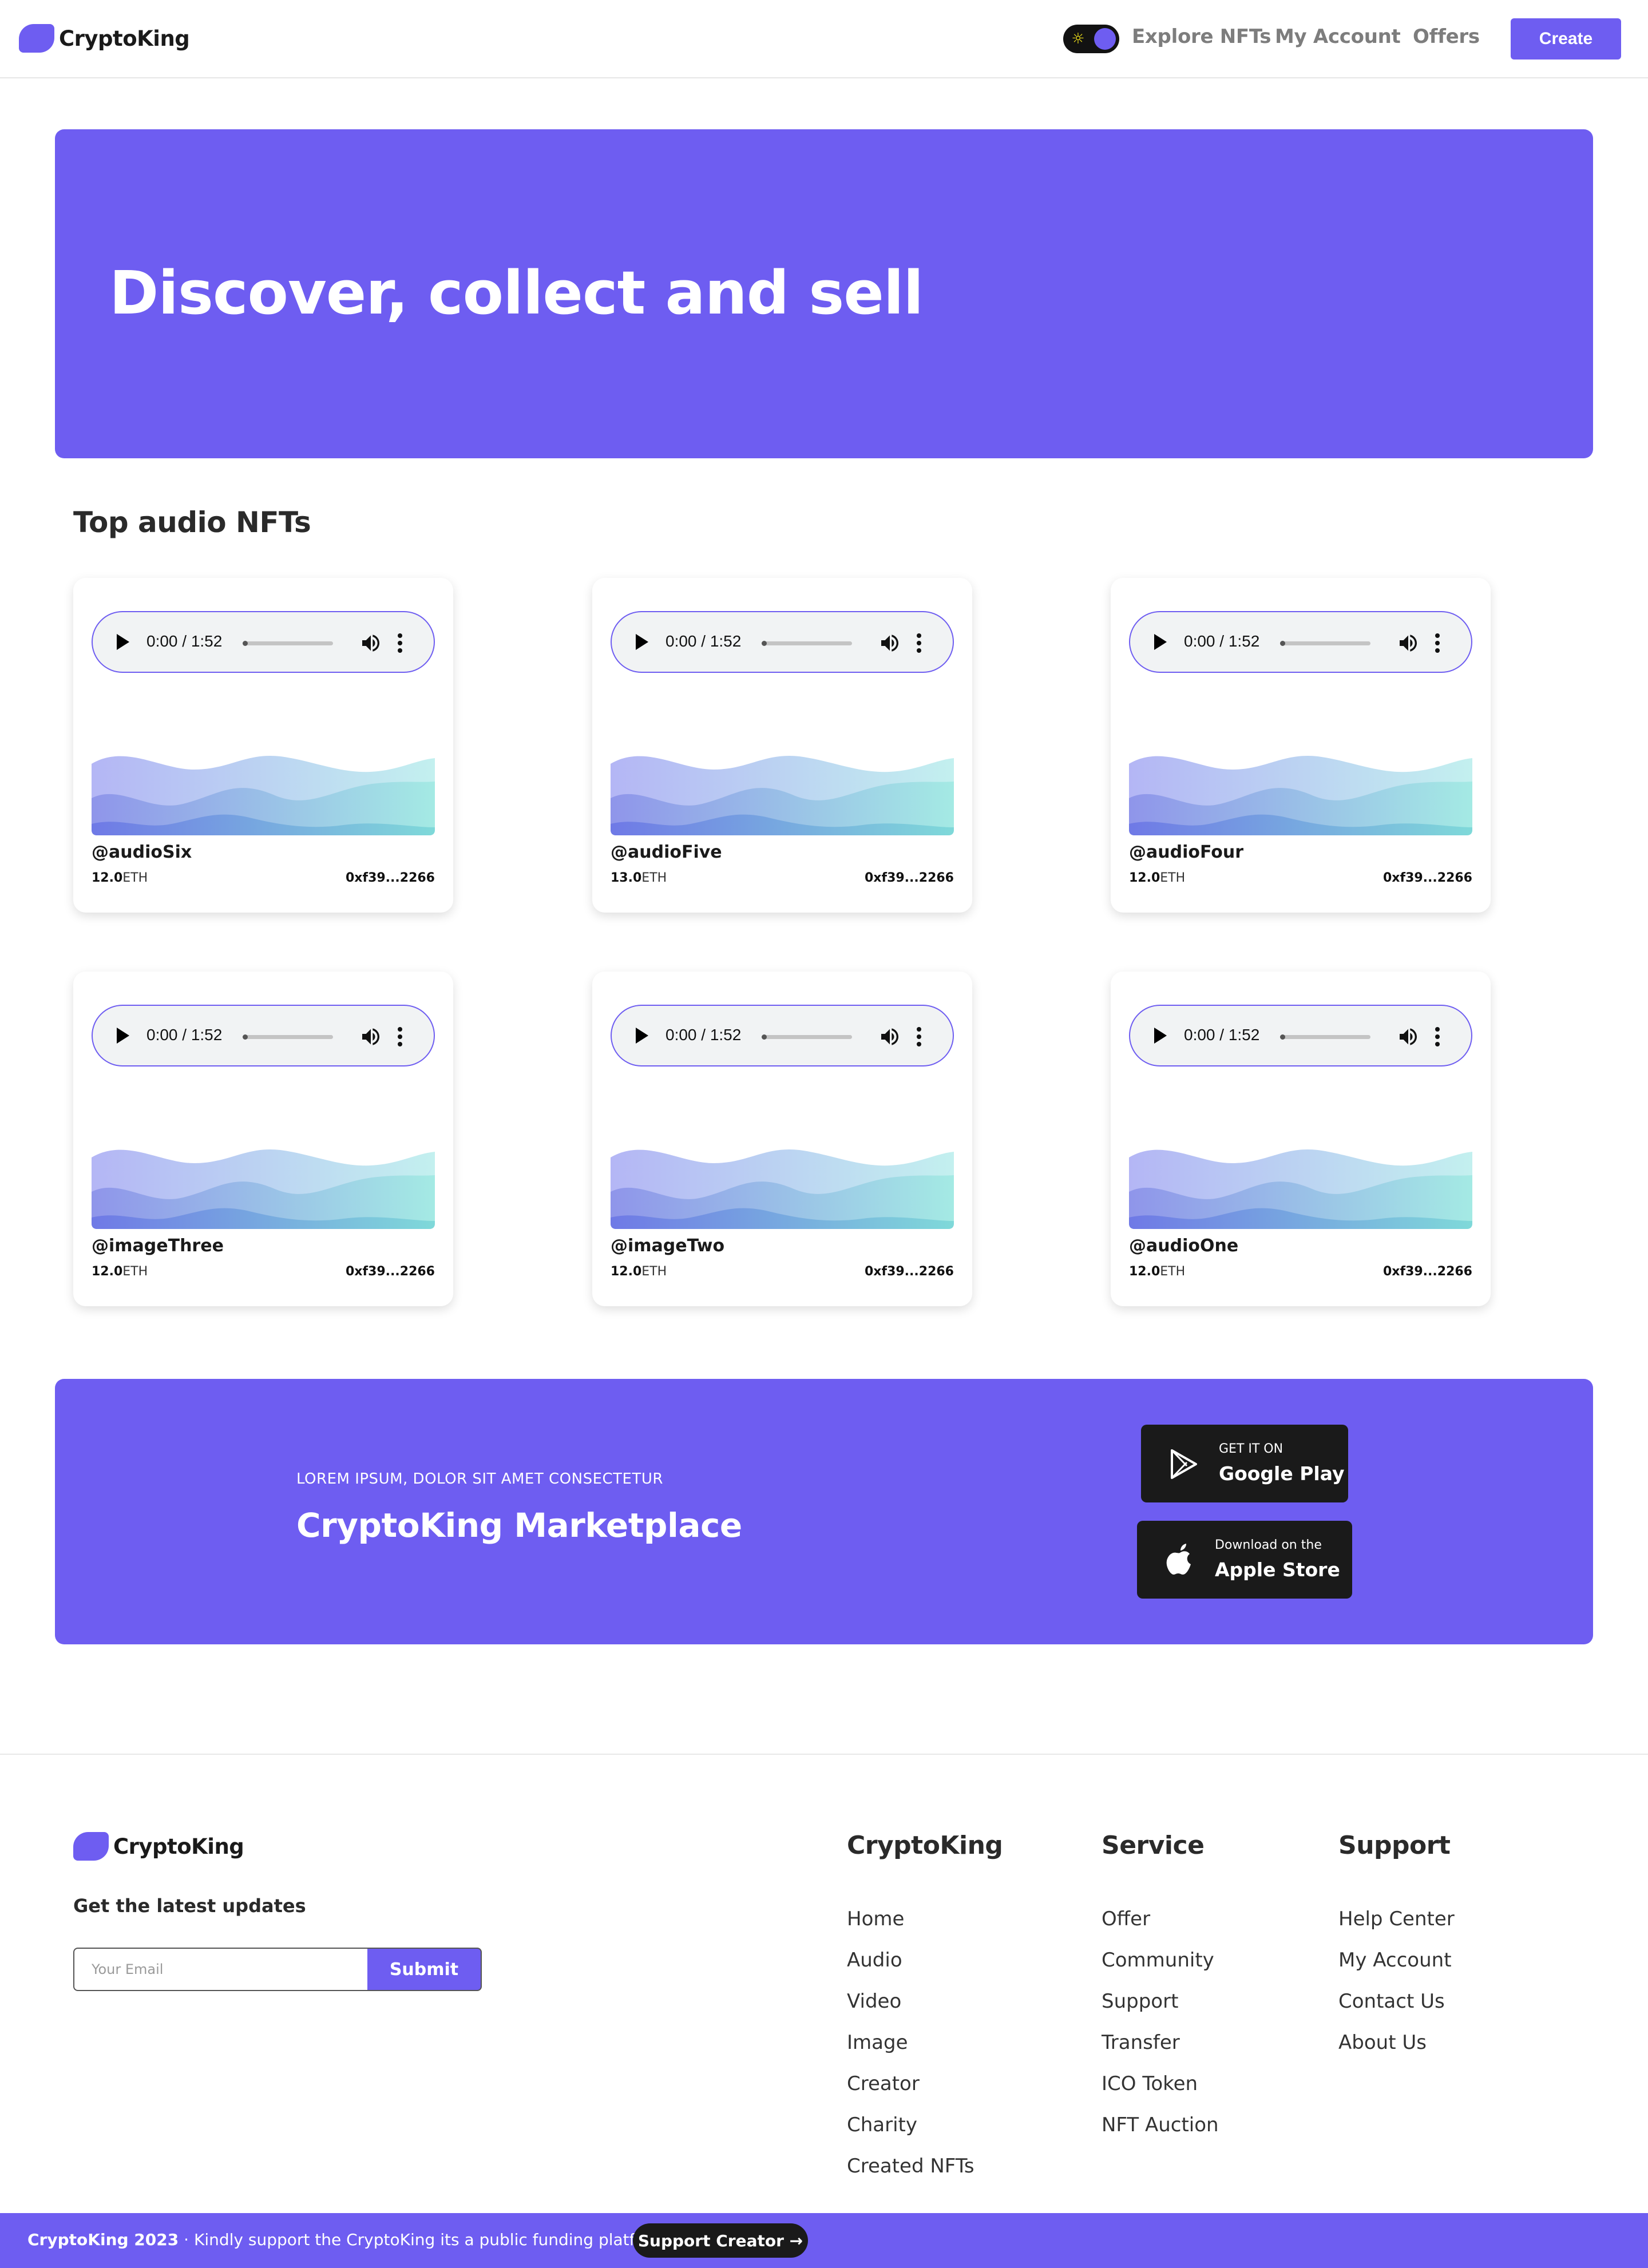 The image size is (1648, 2268). What do you see at coordinates (1160, 2125) in the screenshot?
I see `footer-link: NFT Auction` at bounding box center [1160, 2125].